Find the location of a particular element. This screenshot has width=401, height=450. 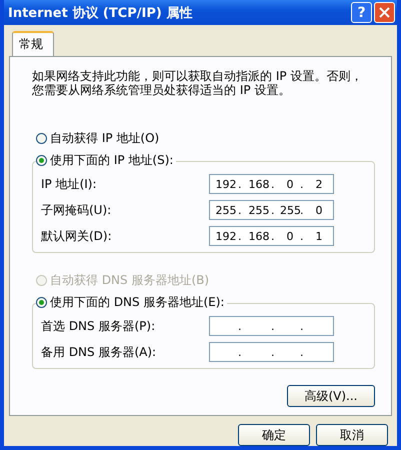

window-title: Internet 协议 (TCP/IP) 属性 is located at coordinates (101, 13).